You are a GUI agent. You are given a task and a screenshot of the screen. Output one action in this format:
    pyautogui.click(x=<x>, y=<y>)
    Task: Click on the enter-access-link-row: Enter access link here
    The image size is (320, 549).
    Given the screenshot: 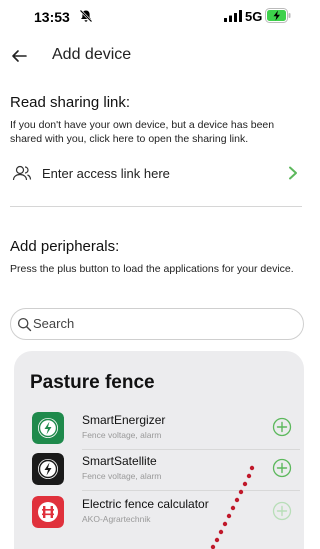 What is the action you would take?
    pyautogui.click(x=156, y=173)
    